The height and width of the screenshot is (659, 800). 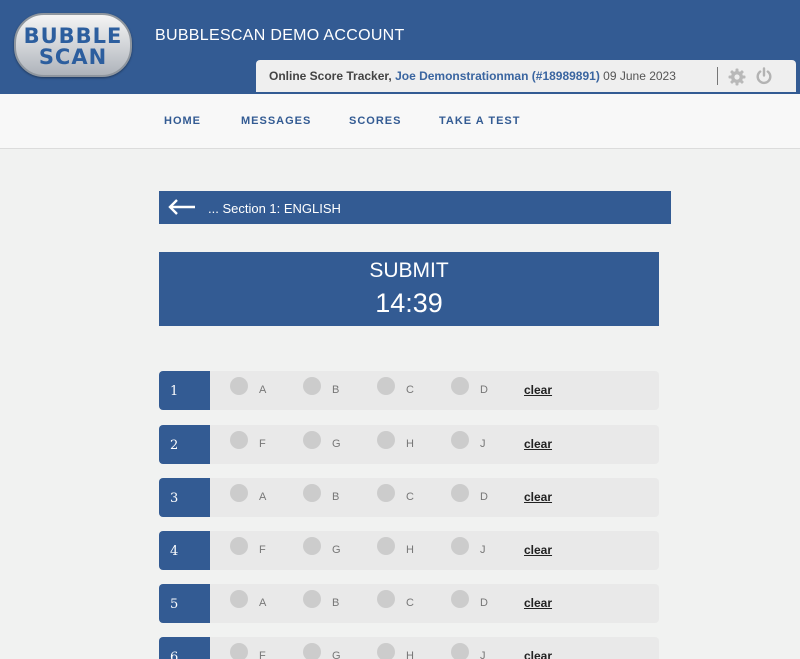 I want to click on question-number: 2, so click(x=184, y=444).